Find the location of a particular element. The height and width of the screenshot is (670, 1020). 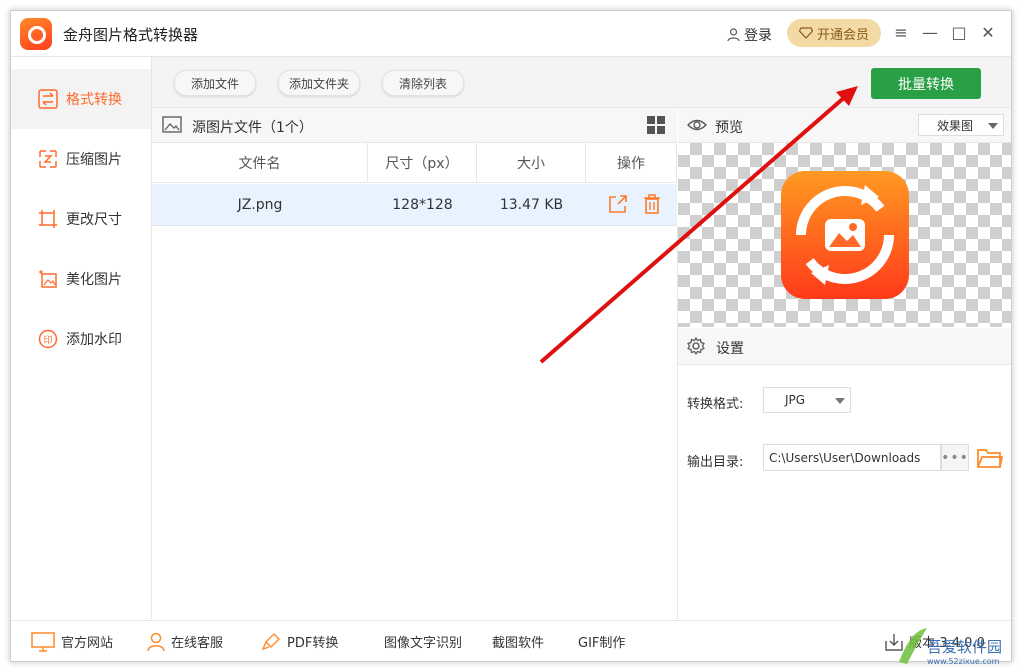

monitor-icon is located at coordinates (43, 641).